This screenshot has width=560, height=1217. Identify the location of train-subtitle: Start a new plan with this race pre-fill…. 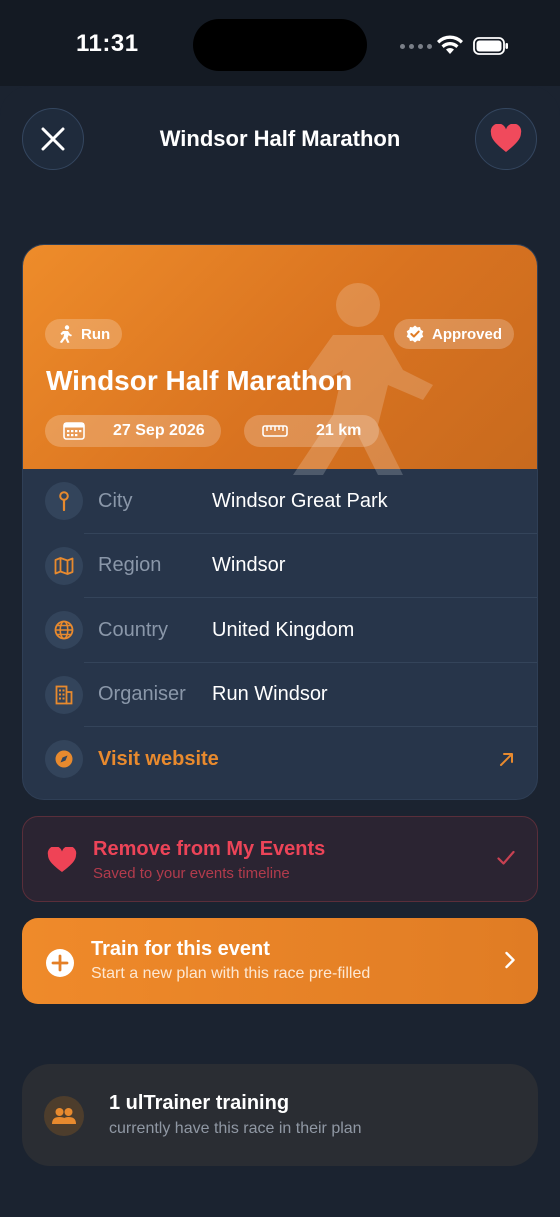
(231, 973).